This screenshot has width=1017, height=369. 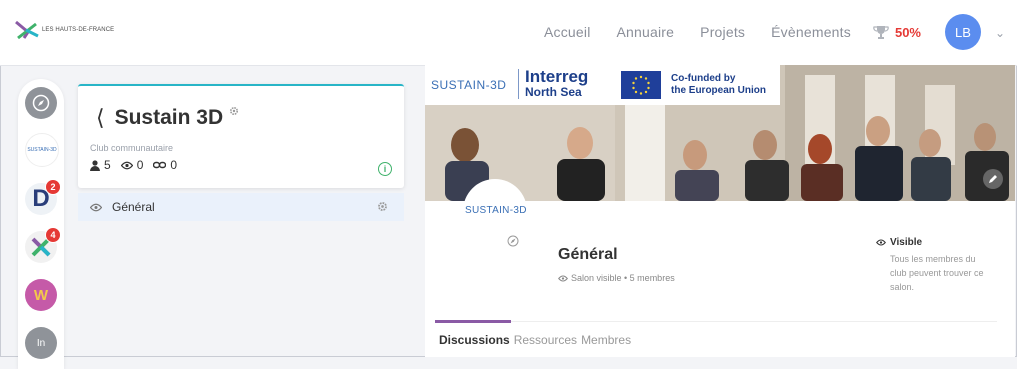 I want to click on rail-club-w: W, so click(x=41, y=295).